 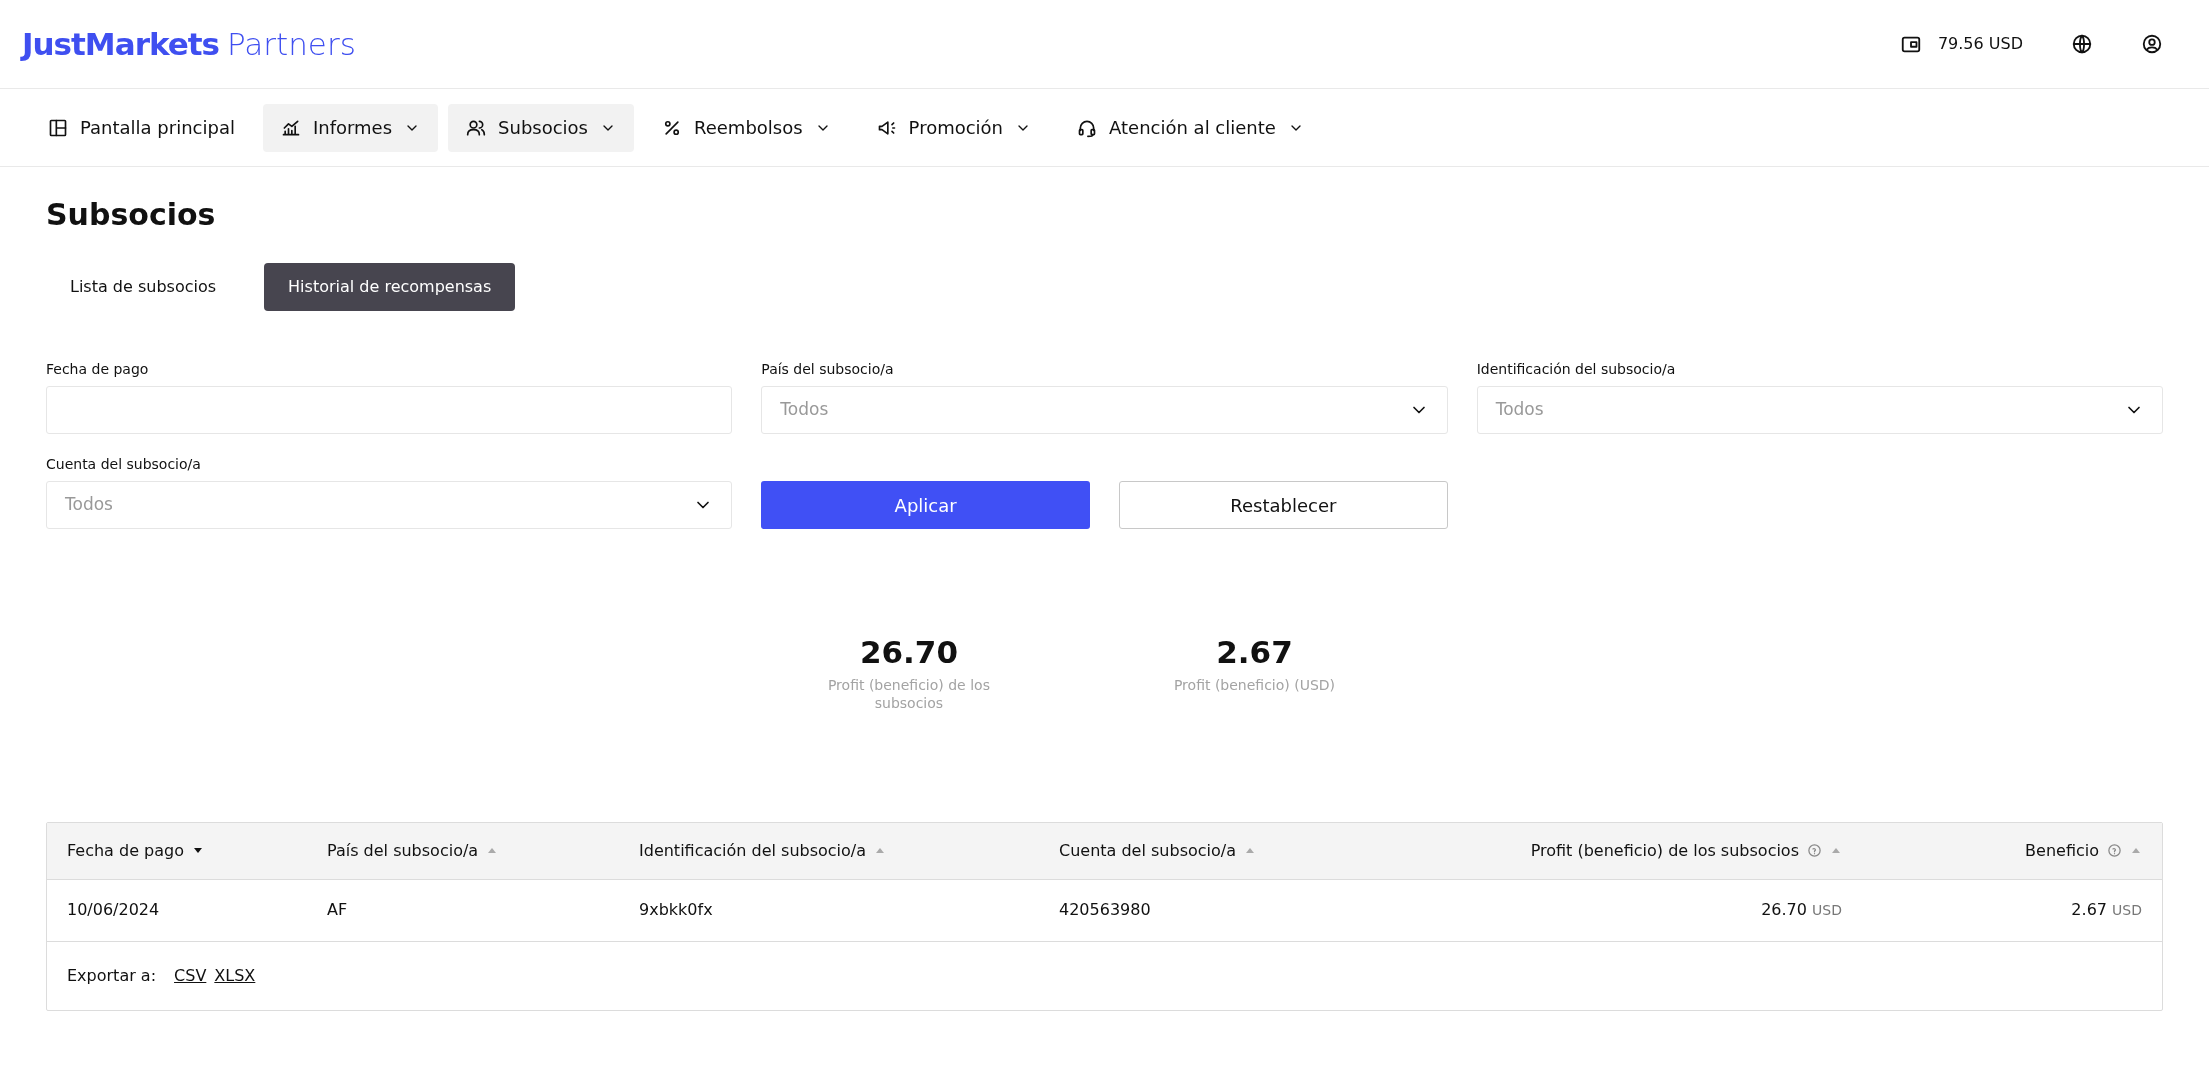 I want to click on stat-value: 26.70, so click(x=908, y=652).